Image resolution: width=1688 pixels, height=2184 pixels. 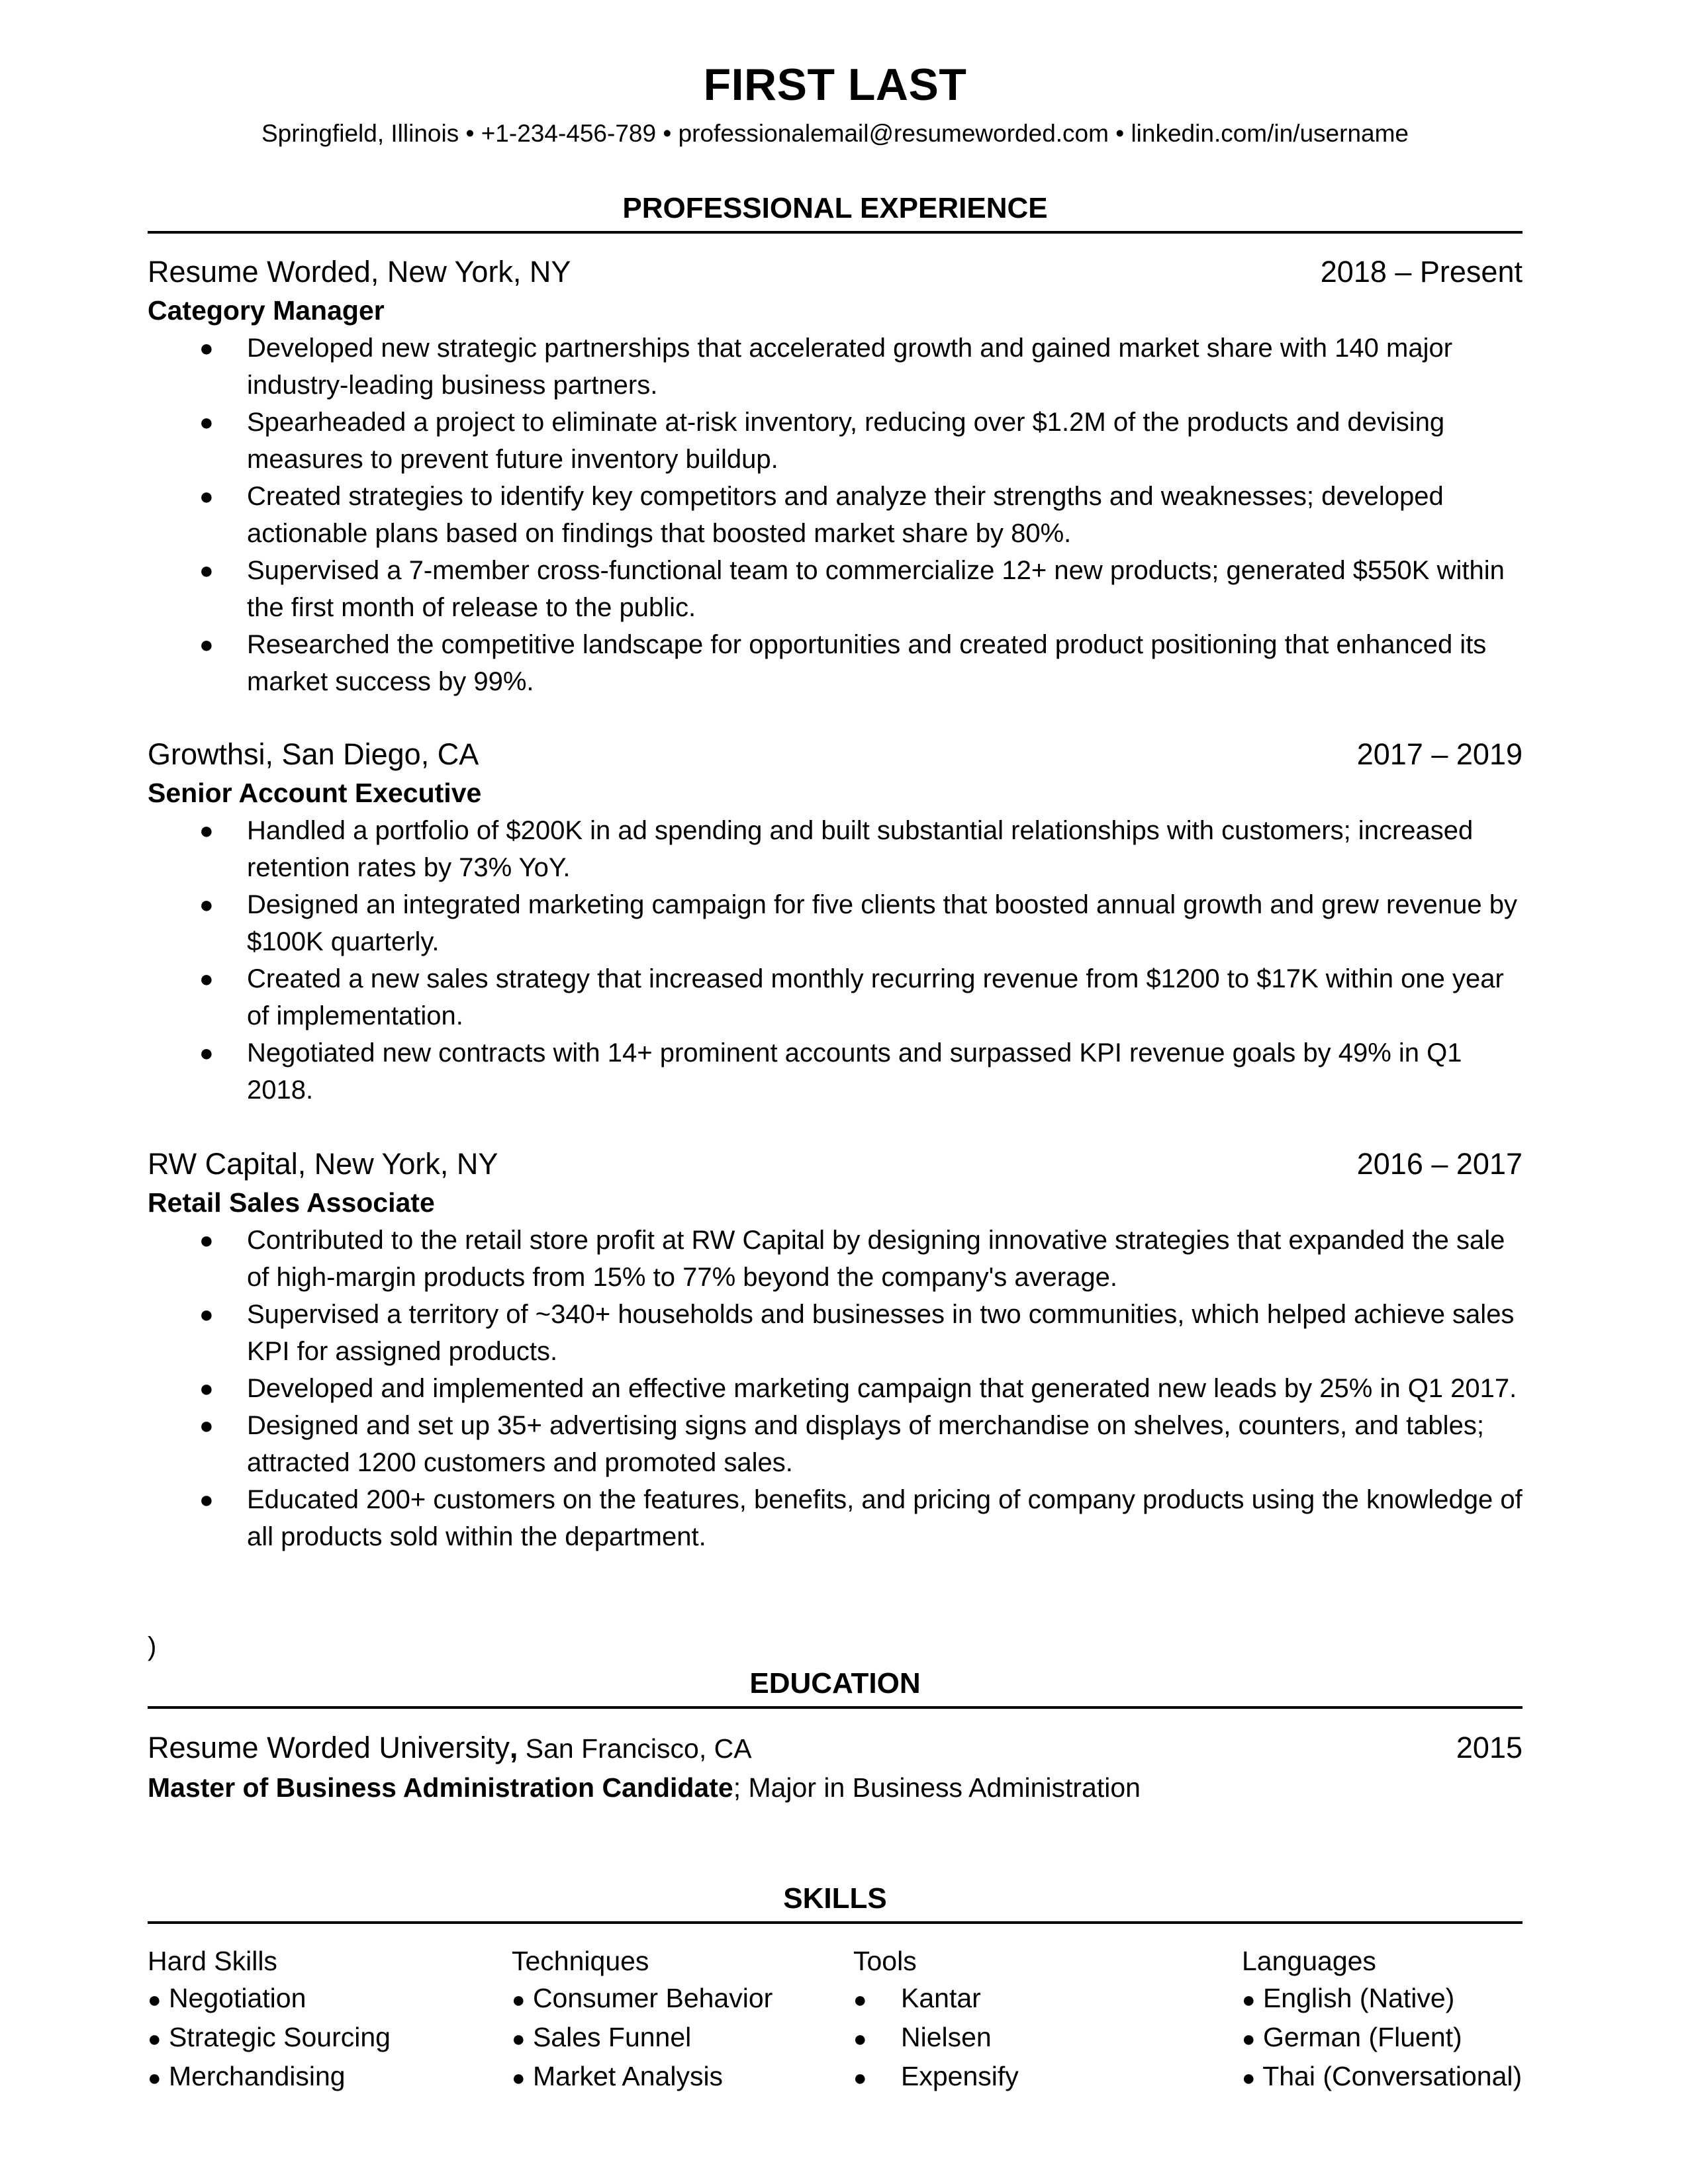 What do you see at coordinates (257, 2076) in the screenshot?
I see `skill-text: Merchandising` at bounding box center [257, 2076].